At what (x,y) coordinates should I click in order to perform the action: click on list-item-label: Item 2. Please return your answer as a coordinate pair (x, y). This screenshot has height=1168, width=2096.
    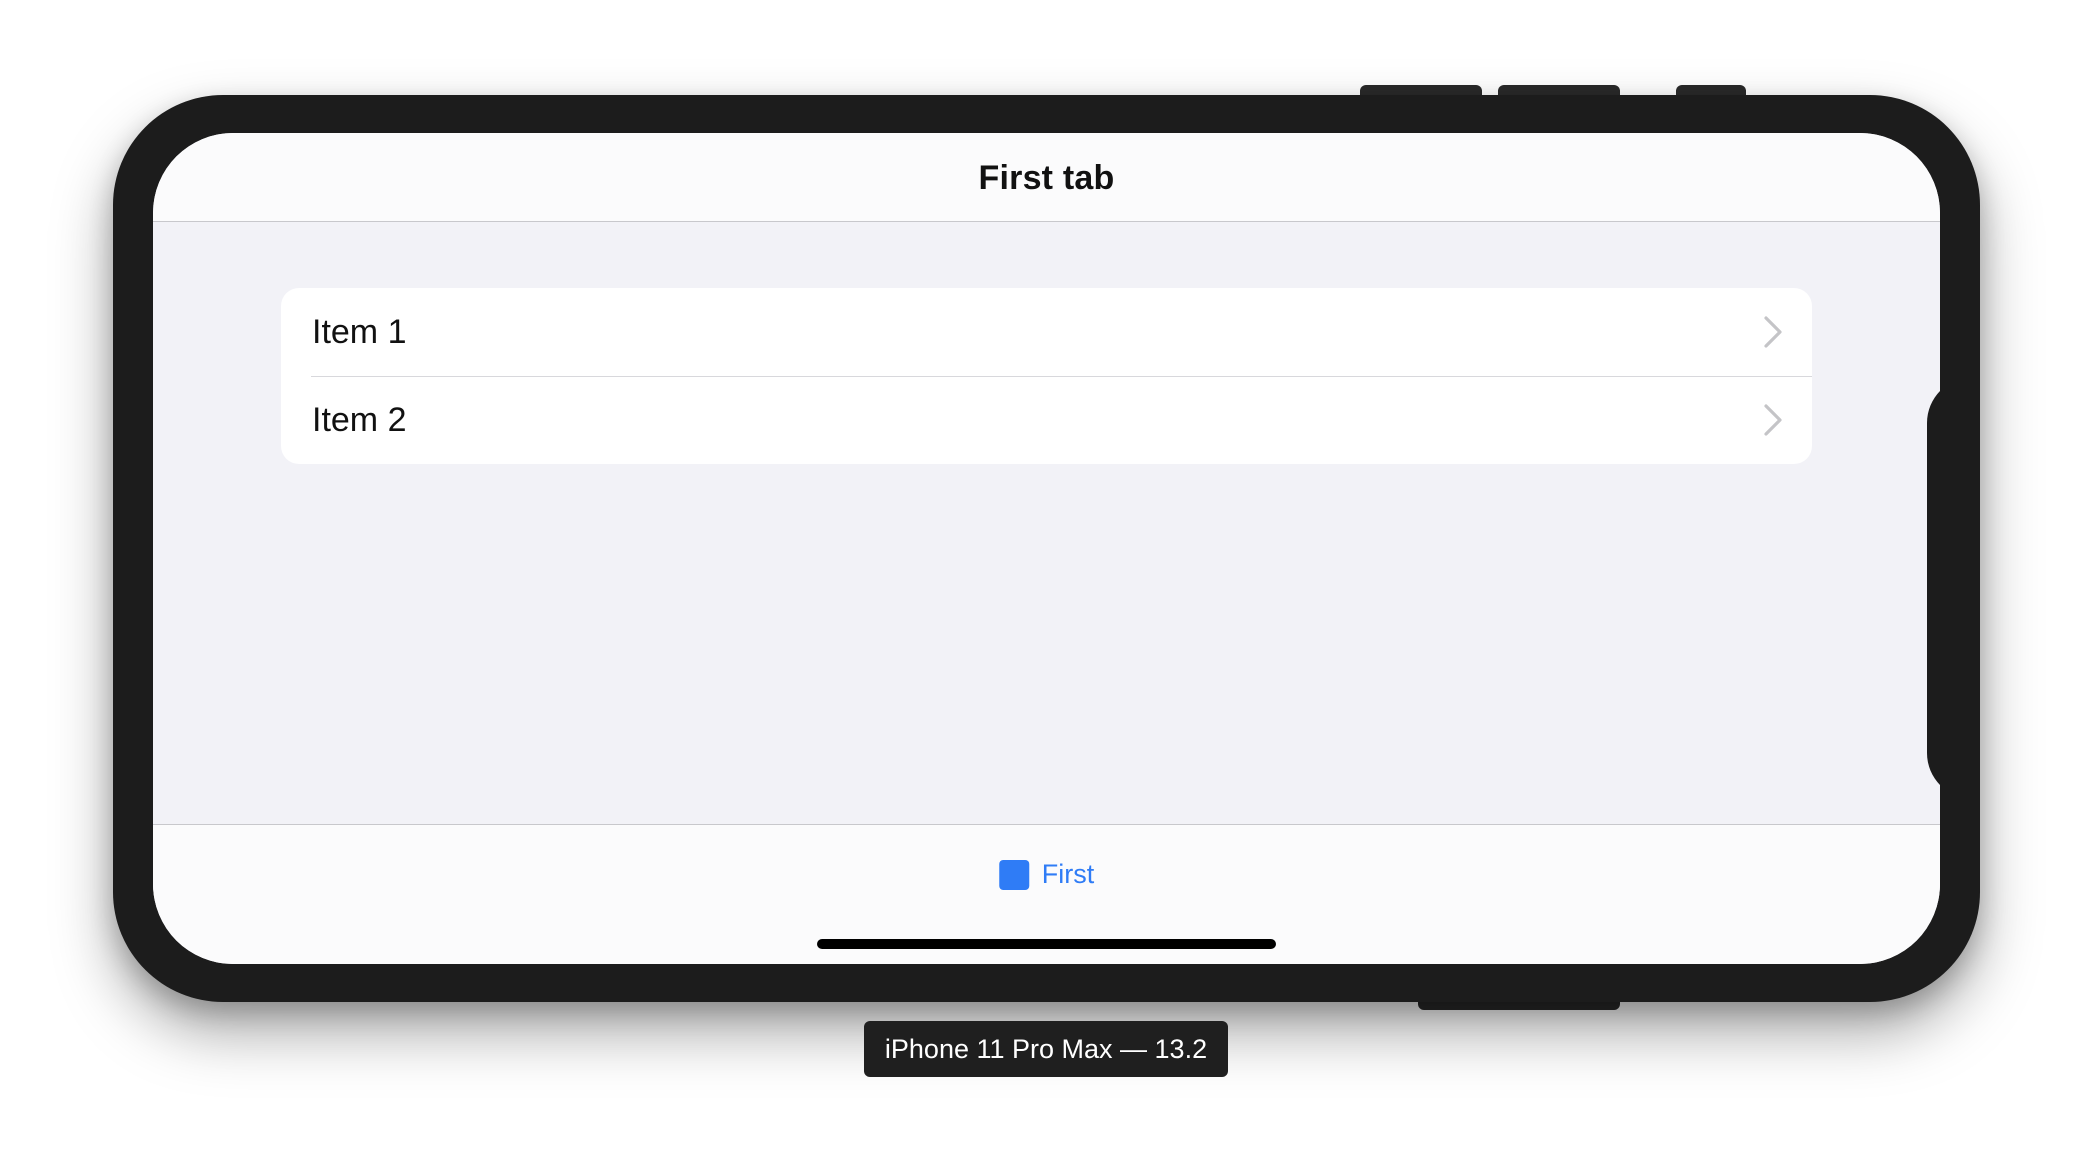
    Looking at the image, I should click on (359, 419).